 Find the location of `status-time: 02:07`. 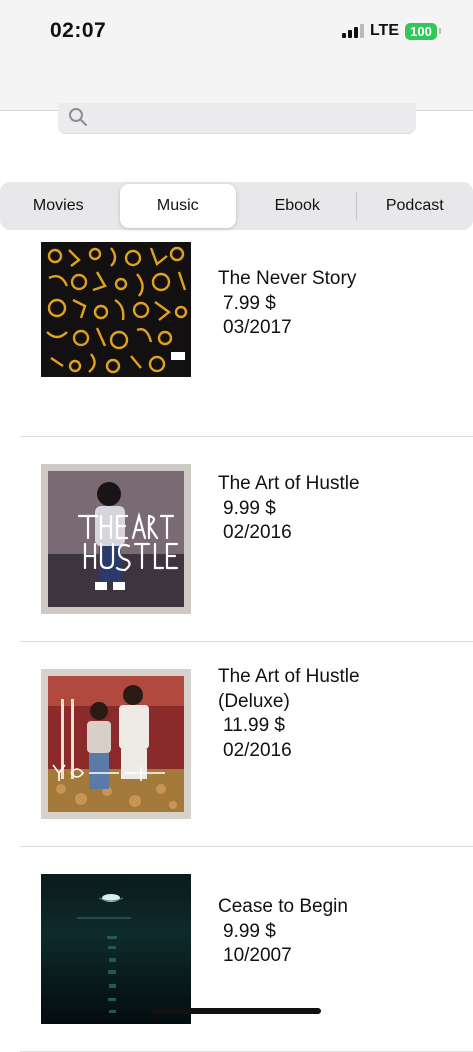

status-time: 02:07 is located at coordinates (78, 31).